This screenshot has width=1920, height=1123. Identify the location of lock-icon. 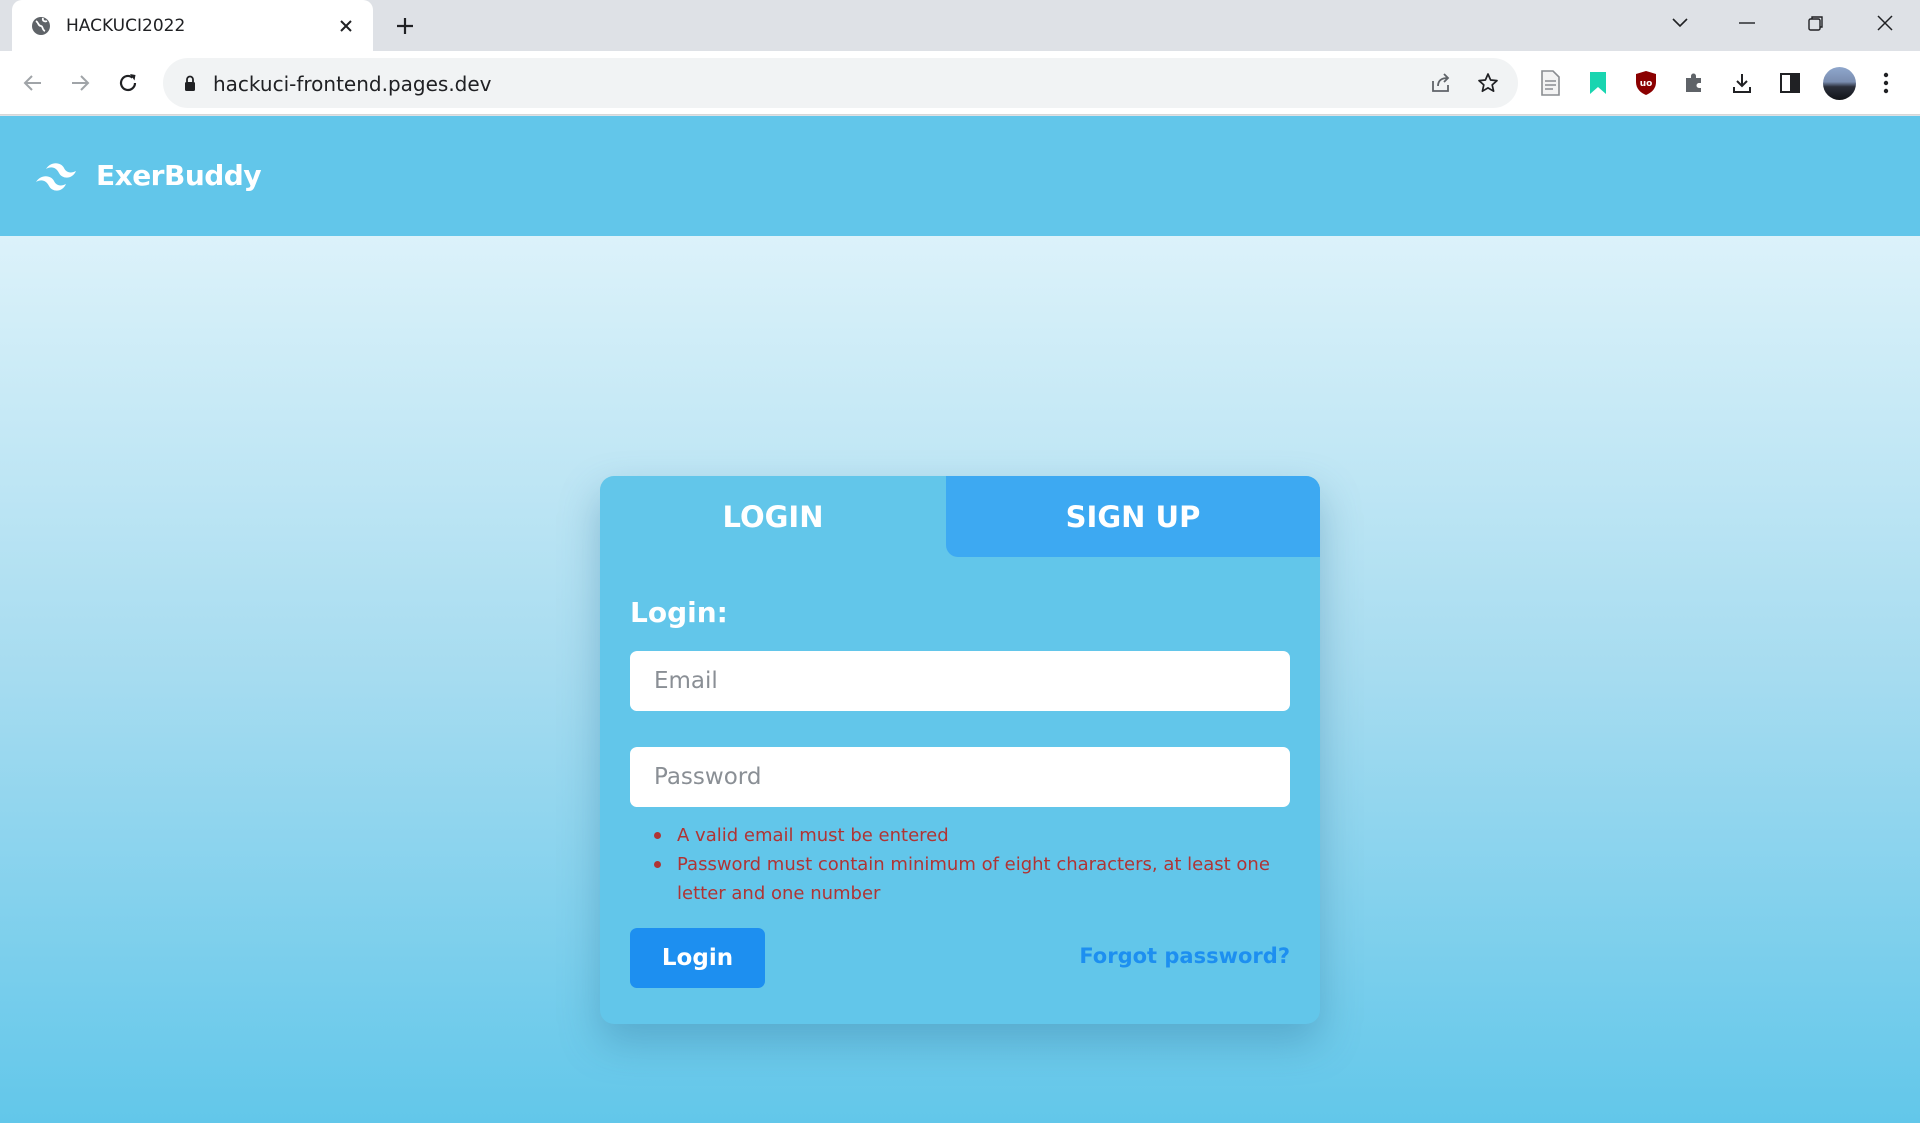
(190, 83).